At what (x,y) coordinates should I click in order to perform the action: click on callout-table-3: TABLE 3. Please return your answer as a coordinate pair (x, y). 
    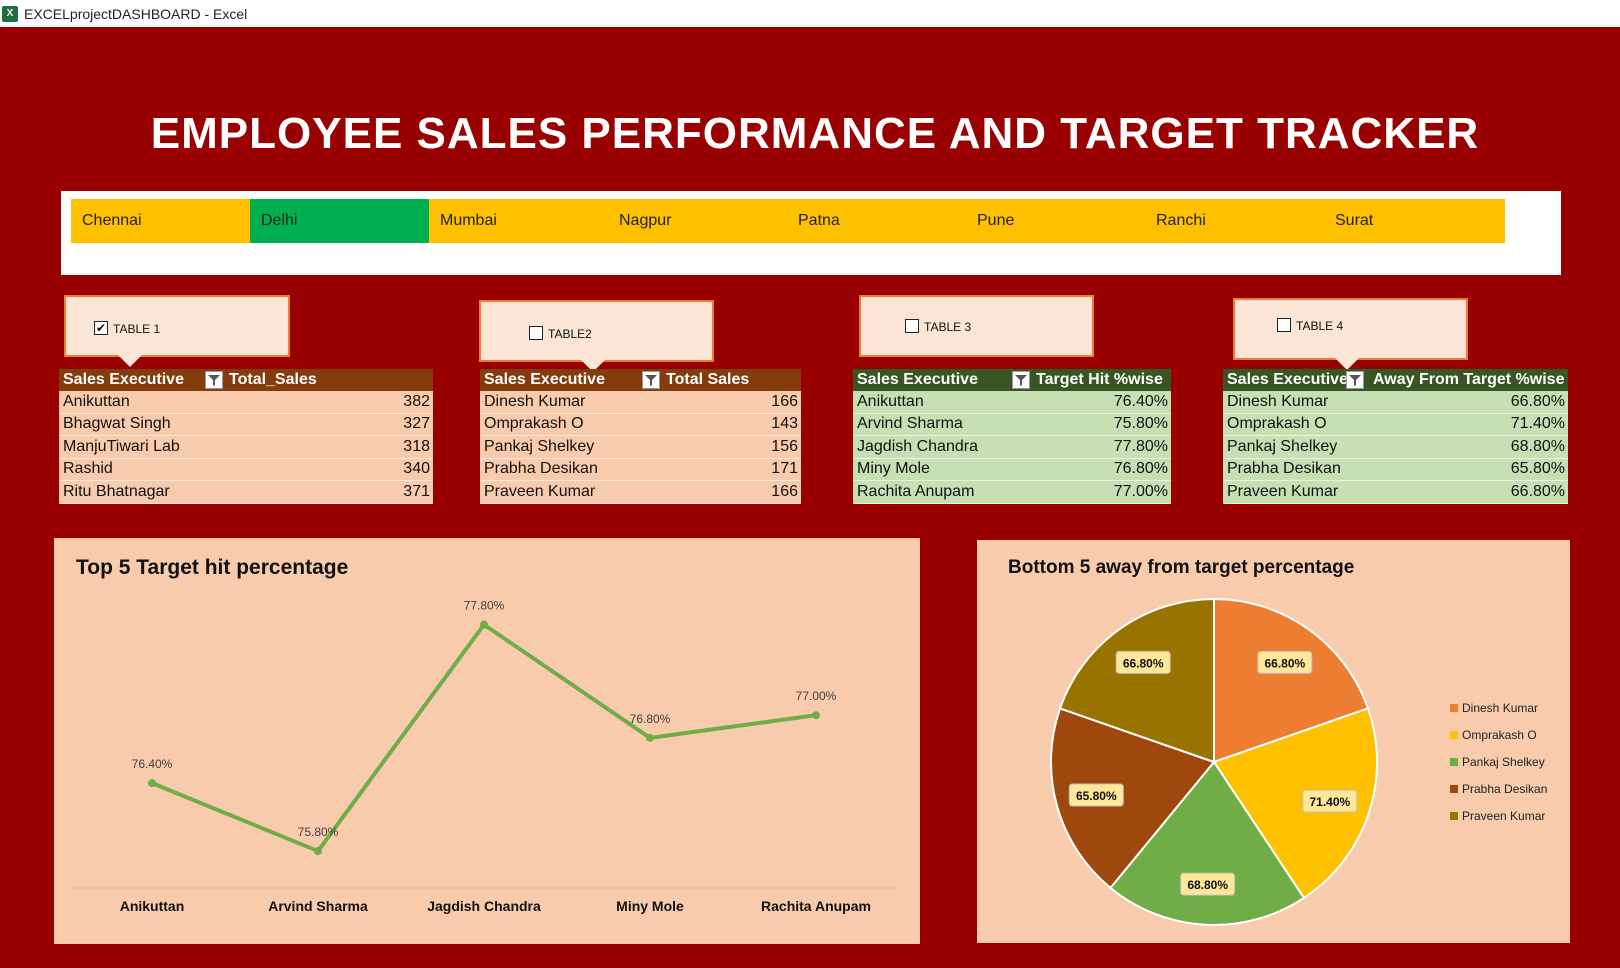
    Looking at the image, I should click on (976, 326).